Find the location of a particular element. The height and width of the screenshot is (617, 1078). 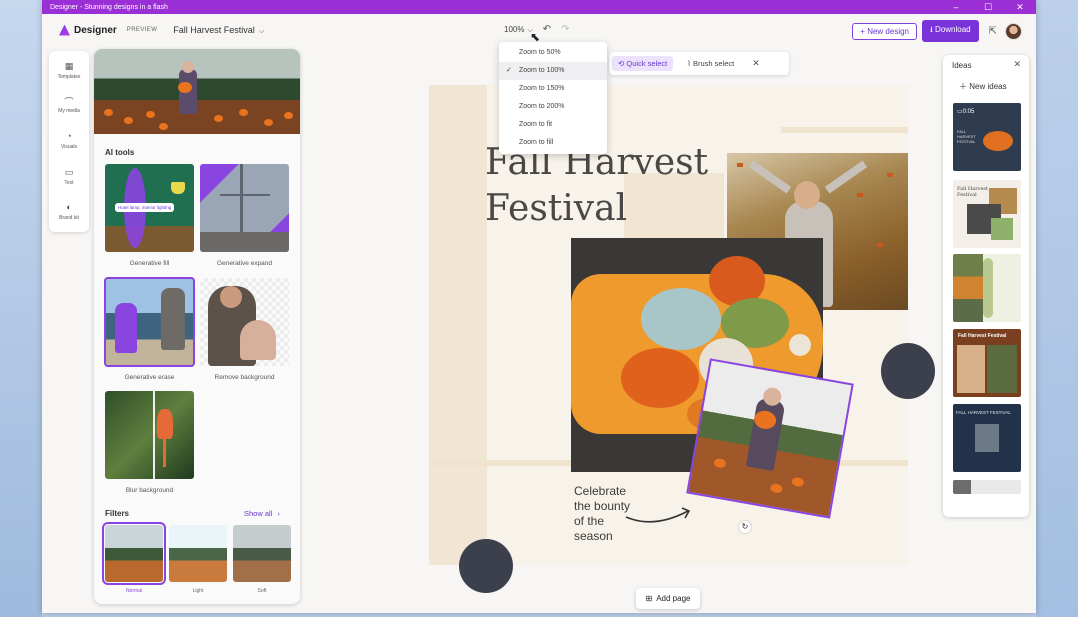

desktop-background-right is located at coordinates (1057, 308).